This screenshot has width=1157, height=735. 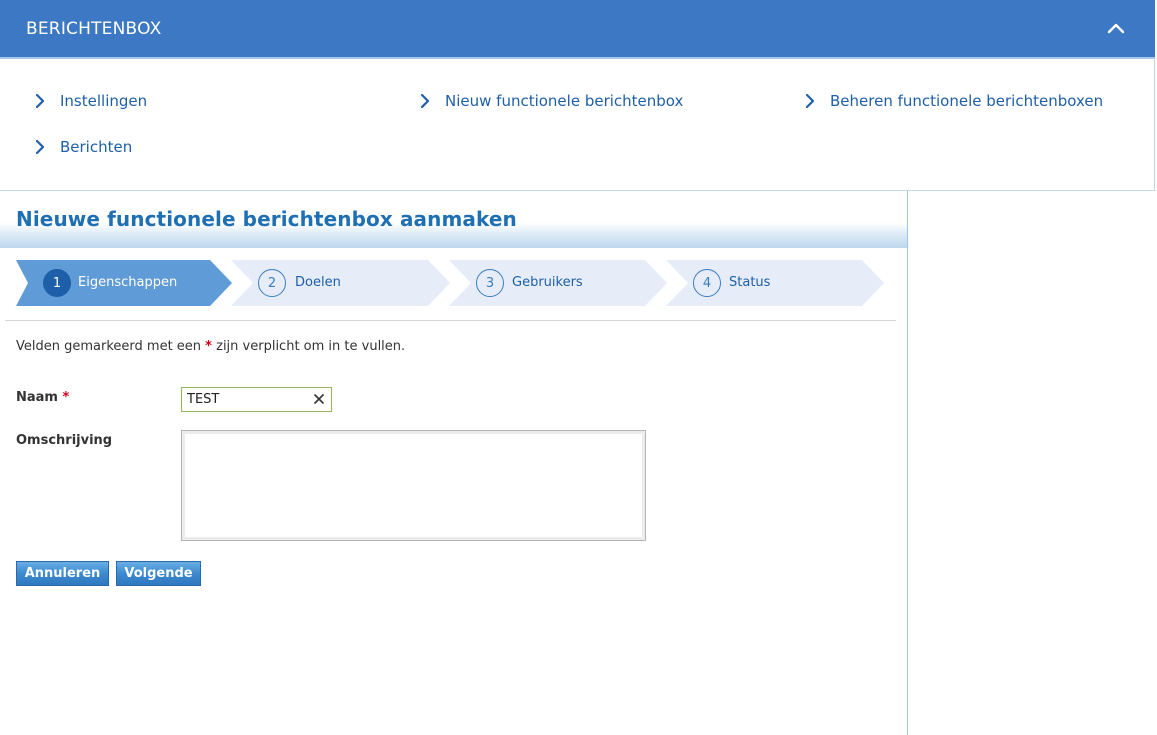 I want to click on clear-icon, so click(x=319, y=399).